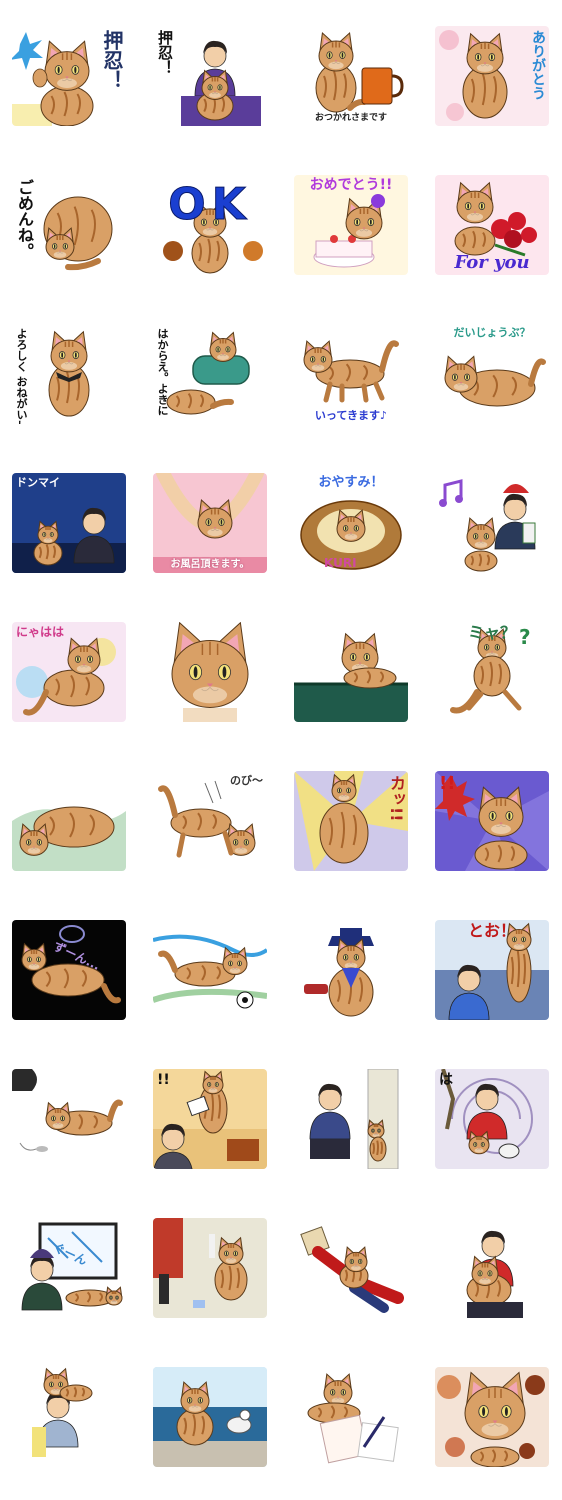 The image size is (562, 1500). What do you see at coordinates (40, 632) in the screenshot?
I see `sticker-caption: にゃはは` at bounding box center [40, 632].